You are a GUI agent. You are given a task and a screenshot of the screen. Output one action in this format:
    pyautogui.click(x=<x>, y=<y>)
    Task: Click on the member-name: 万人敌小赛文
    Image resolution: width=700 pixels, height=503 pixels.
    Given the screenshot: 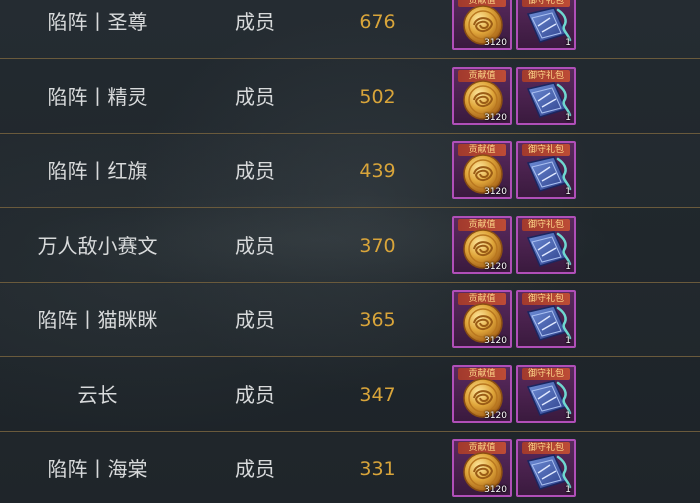 What is the action you would take?
    pyautogui.click(x=97, y=245)
    